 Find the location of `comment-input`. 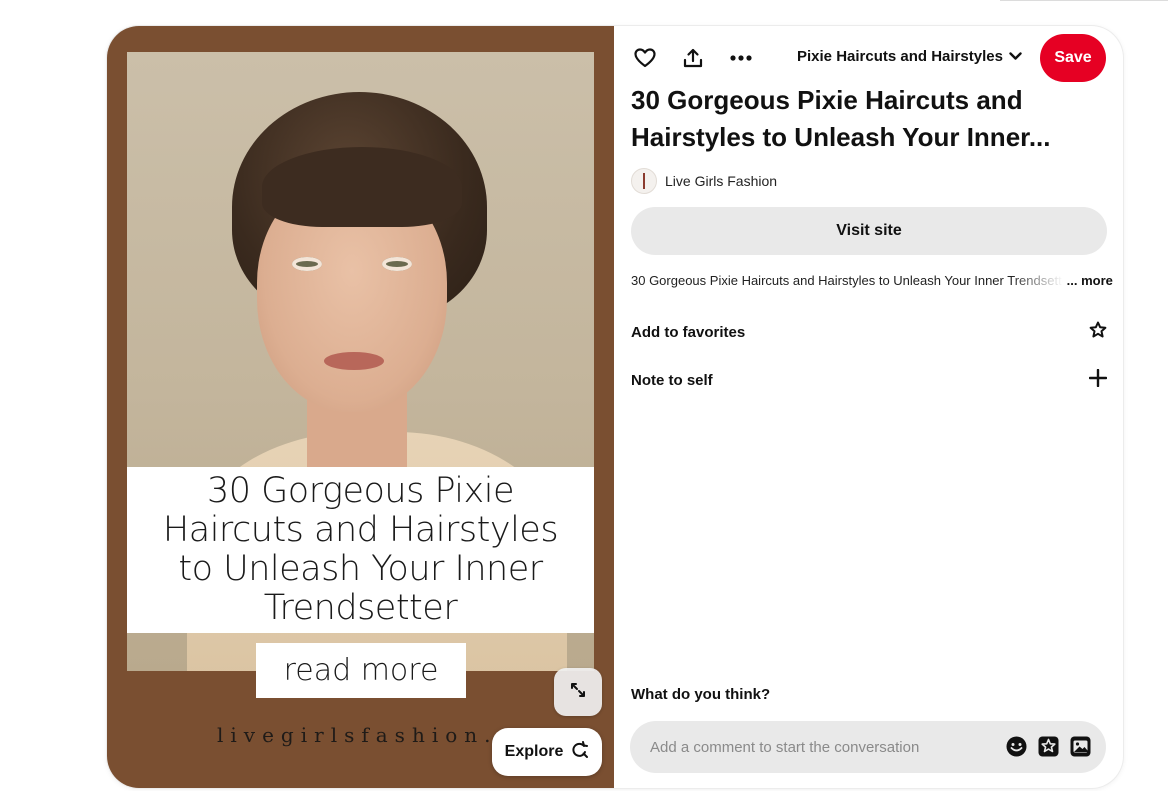

comment-input is located at coordinates (820, 747).